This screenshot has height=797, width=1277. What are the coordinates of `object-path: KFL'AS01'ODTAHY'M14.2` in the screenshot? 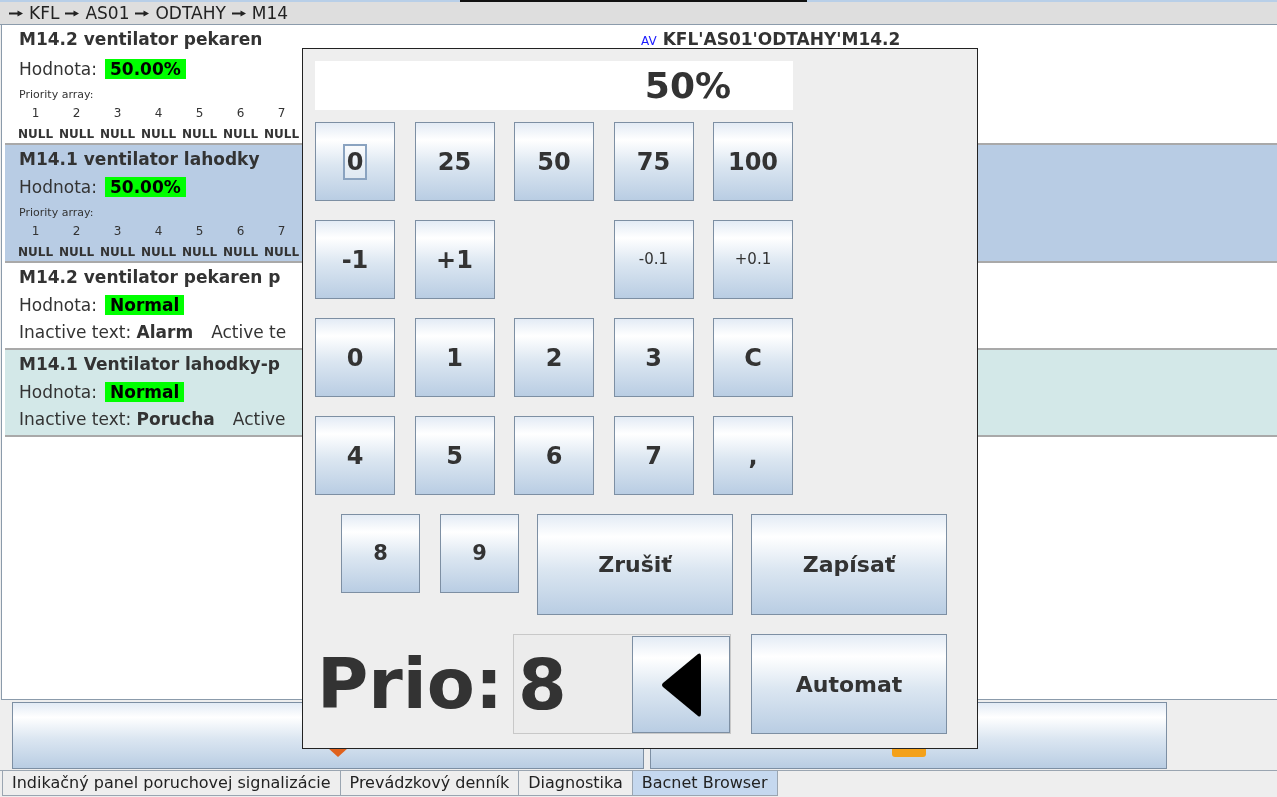 It's located at (781, 39).